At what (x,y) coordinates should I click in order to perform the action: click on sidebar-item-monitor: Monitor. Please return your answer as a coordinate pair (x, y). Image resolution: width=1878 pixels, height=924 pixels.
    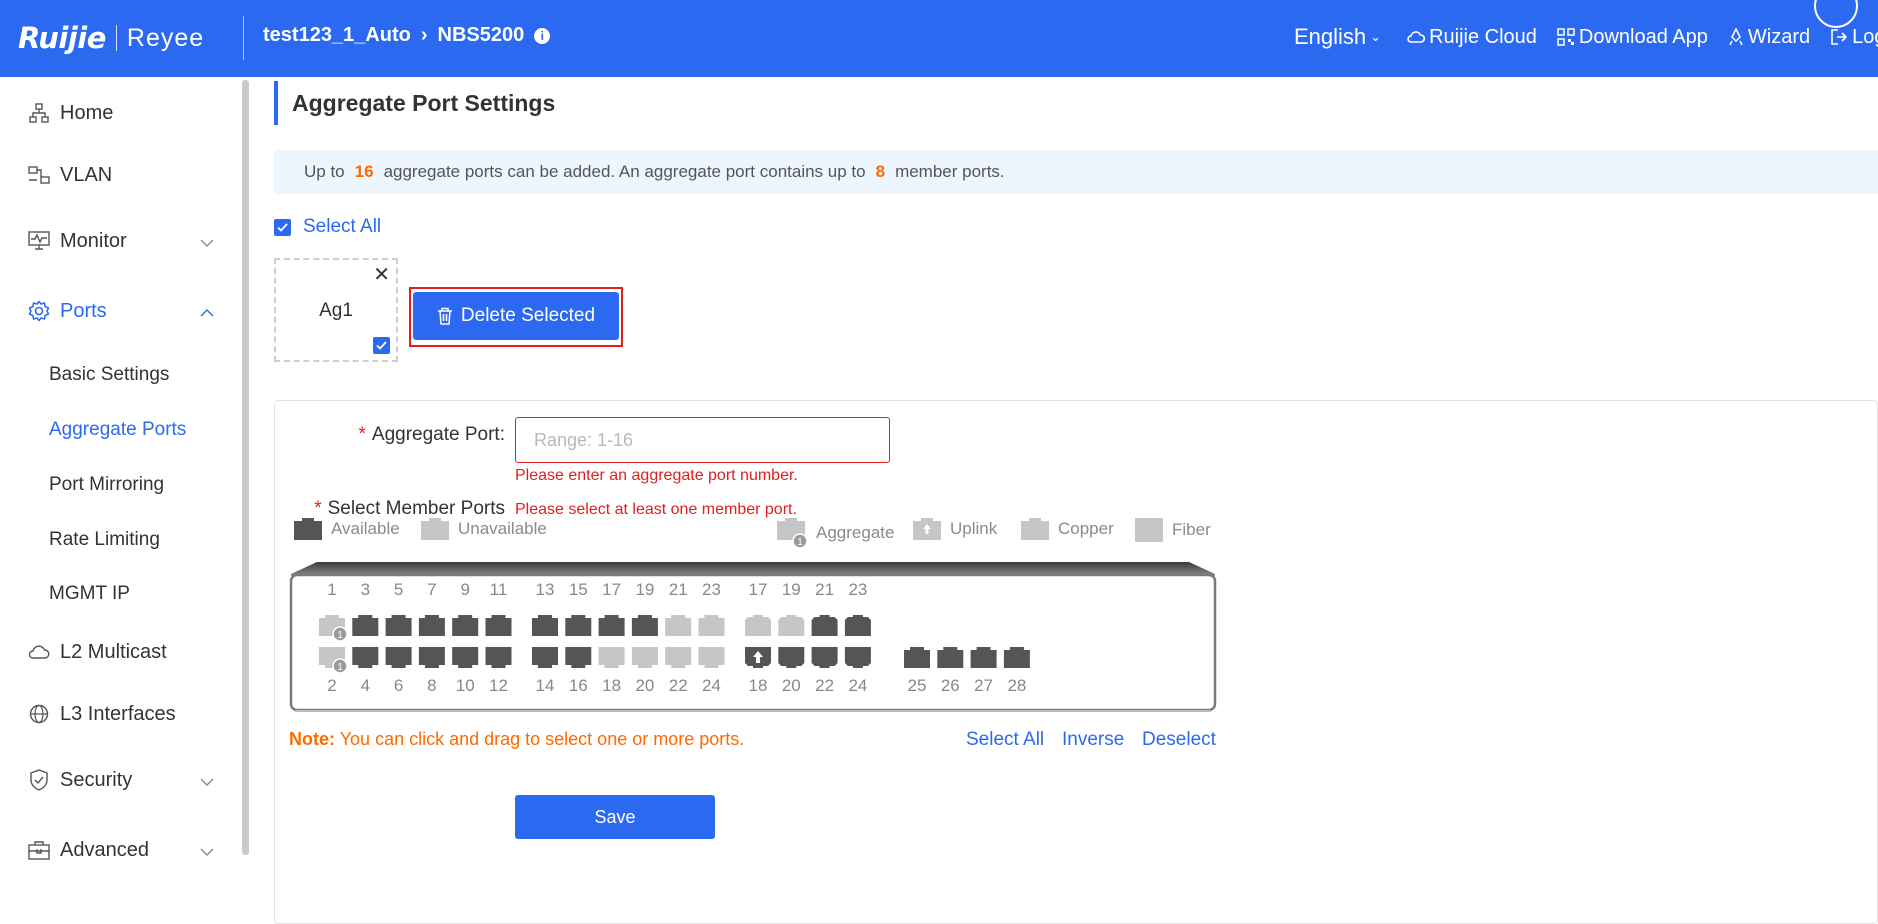
    Looking at the image, I should click on (120, 241).